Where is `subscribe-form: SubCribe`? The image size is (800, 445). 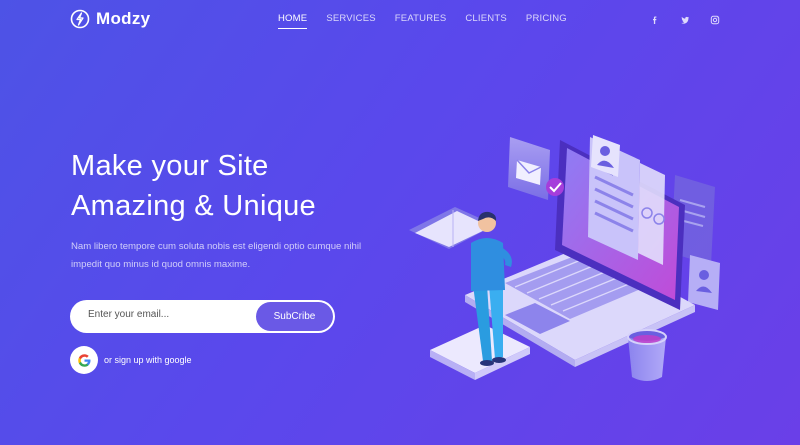 subscribe-form: SubCribe is located at coordinates (202, 316).